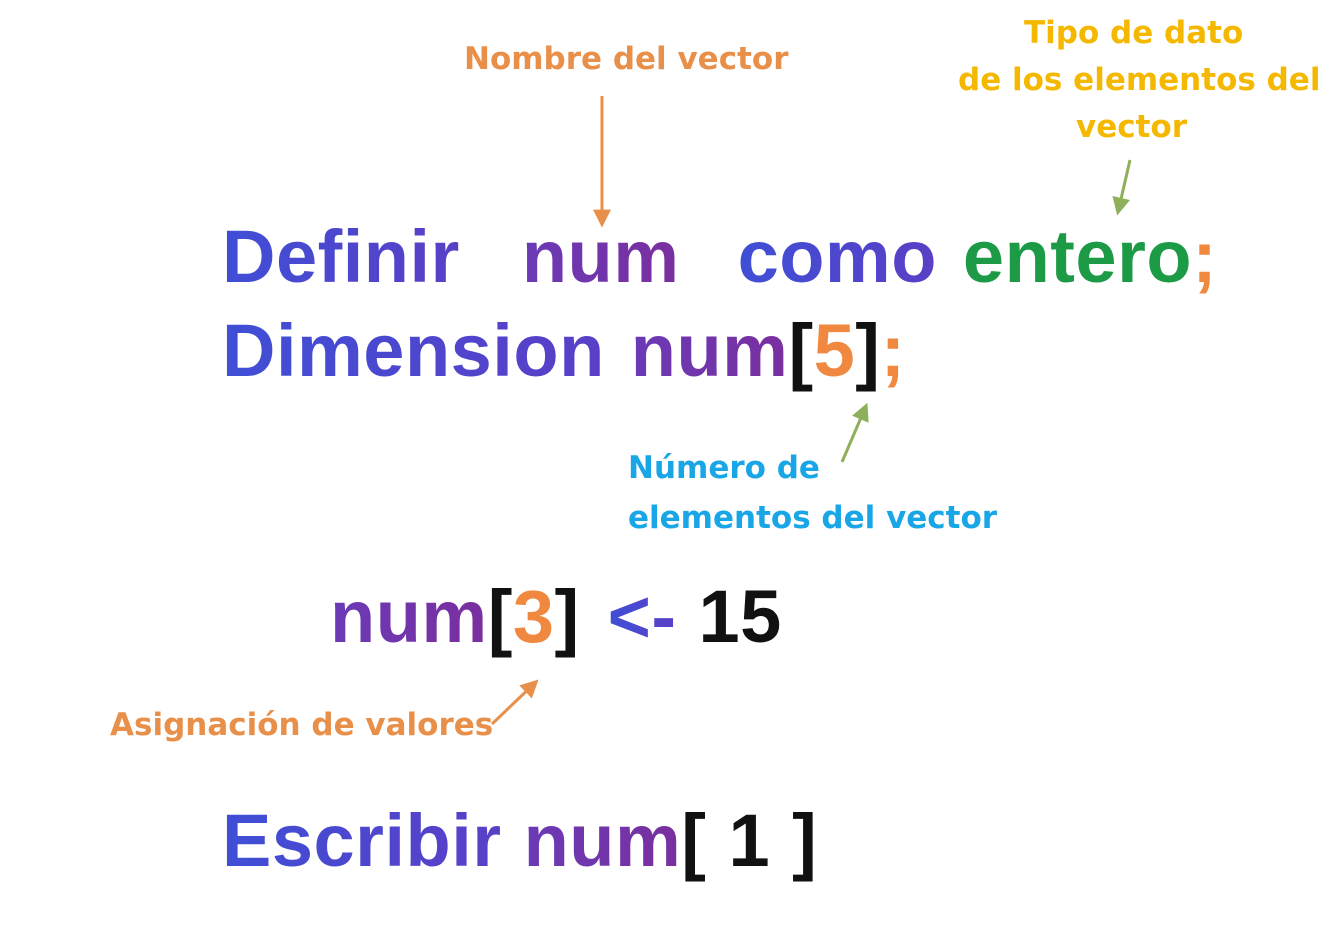  Describe the element at coordinates (642, 616) in the screenshot. I see `assignment-operator: <-` at that location.